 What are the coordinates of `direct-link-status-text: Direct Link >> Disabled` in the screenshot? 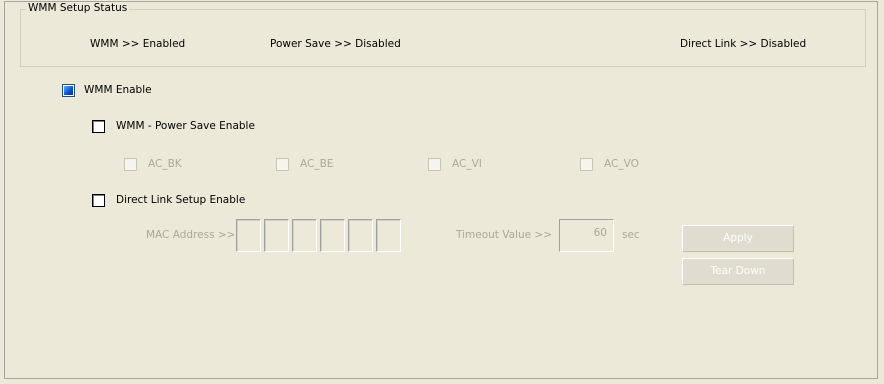 It's located at (743, 44).